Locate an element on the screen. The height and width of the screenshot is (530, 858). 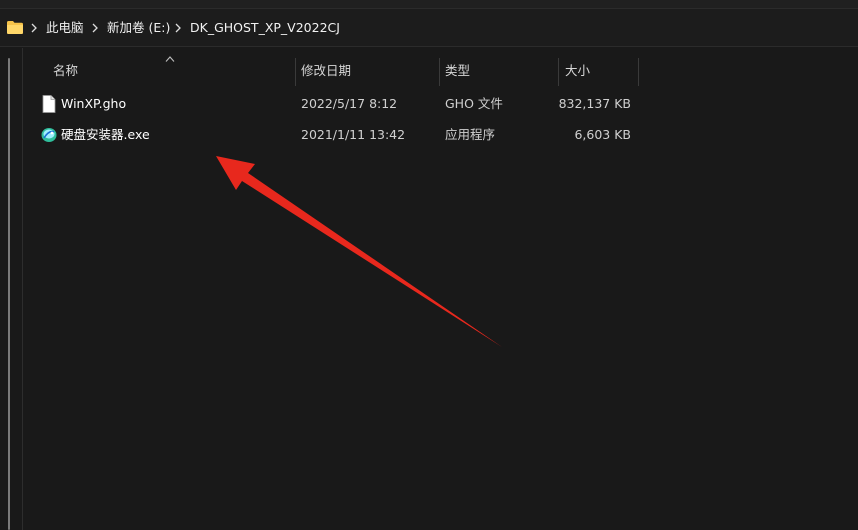
file-size: 6,603 KB is located at coordinates (602, 134).